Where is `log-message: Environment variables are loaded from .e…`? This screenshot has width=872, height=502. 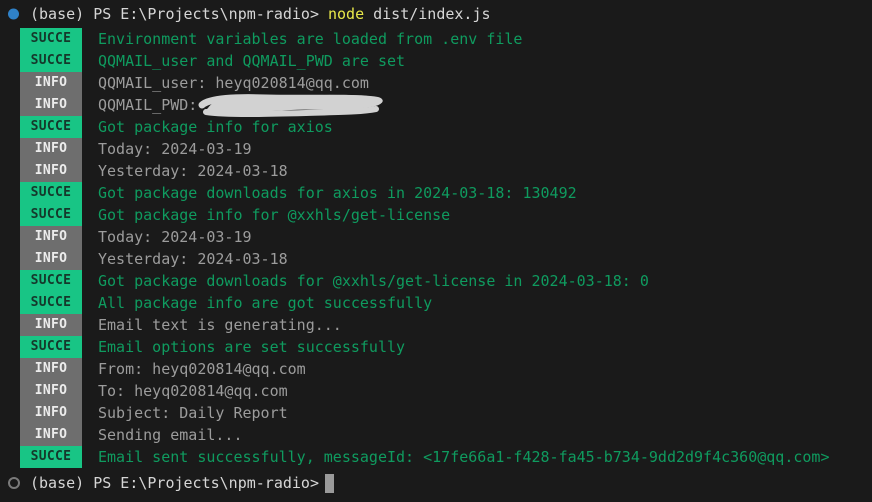
log-message: Environment variables are loaded from .e… is located at coordinates (310, 39).